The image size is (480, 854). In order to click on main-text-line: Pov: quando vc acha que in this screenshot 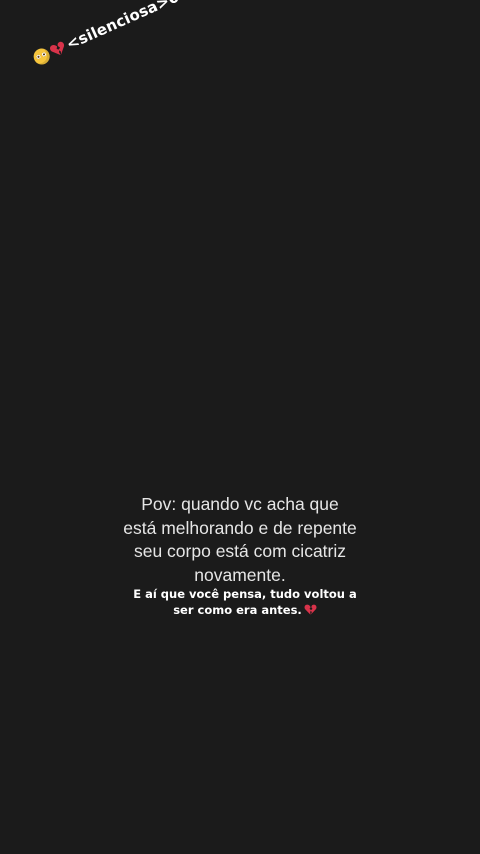, I will do `click(240, 504)`.